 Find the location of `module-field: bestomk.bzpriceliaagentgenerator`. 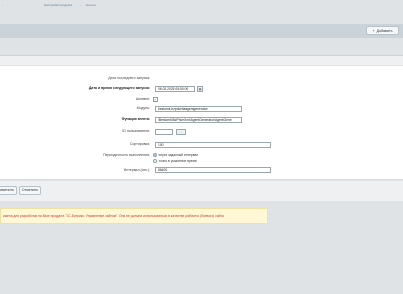

module-field: bestomk.bzpriceliaagentgenerator is located at coordinates (198, 109).